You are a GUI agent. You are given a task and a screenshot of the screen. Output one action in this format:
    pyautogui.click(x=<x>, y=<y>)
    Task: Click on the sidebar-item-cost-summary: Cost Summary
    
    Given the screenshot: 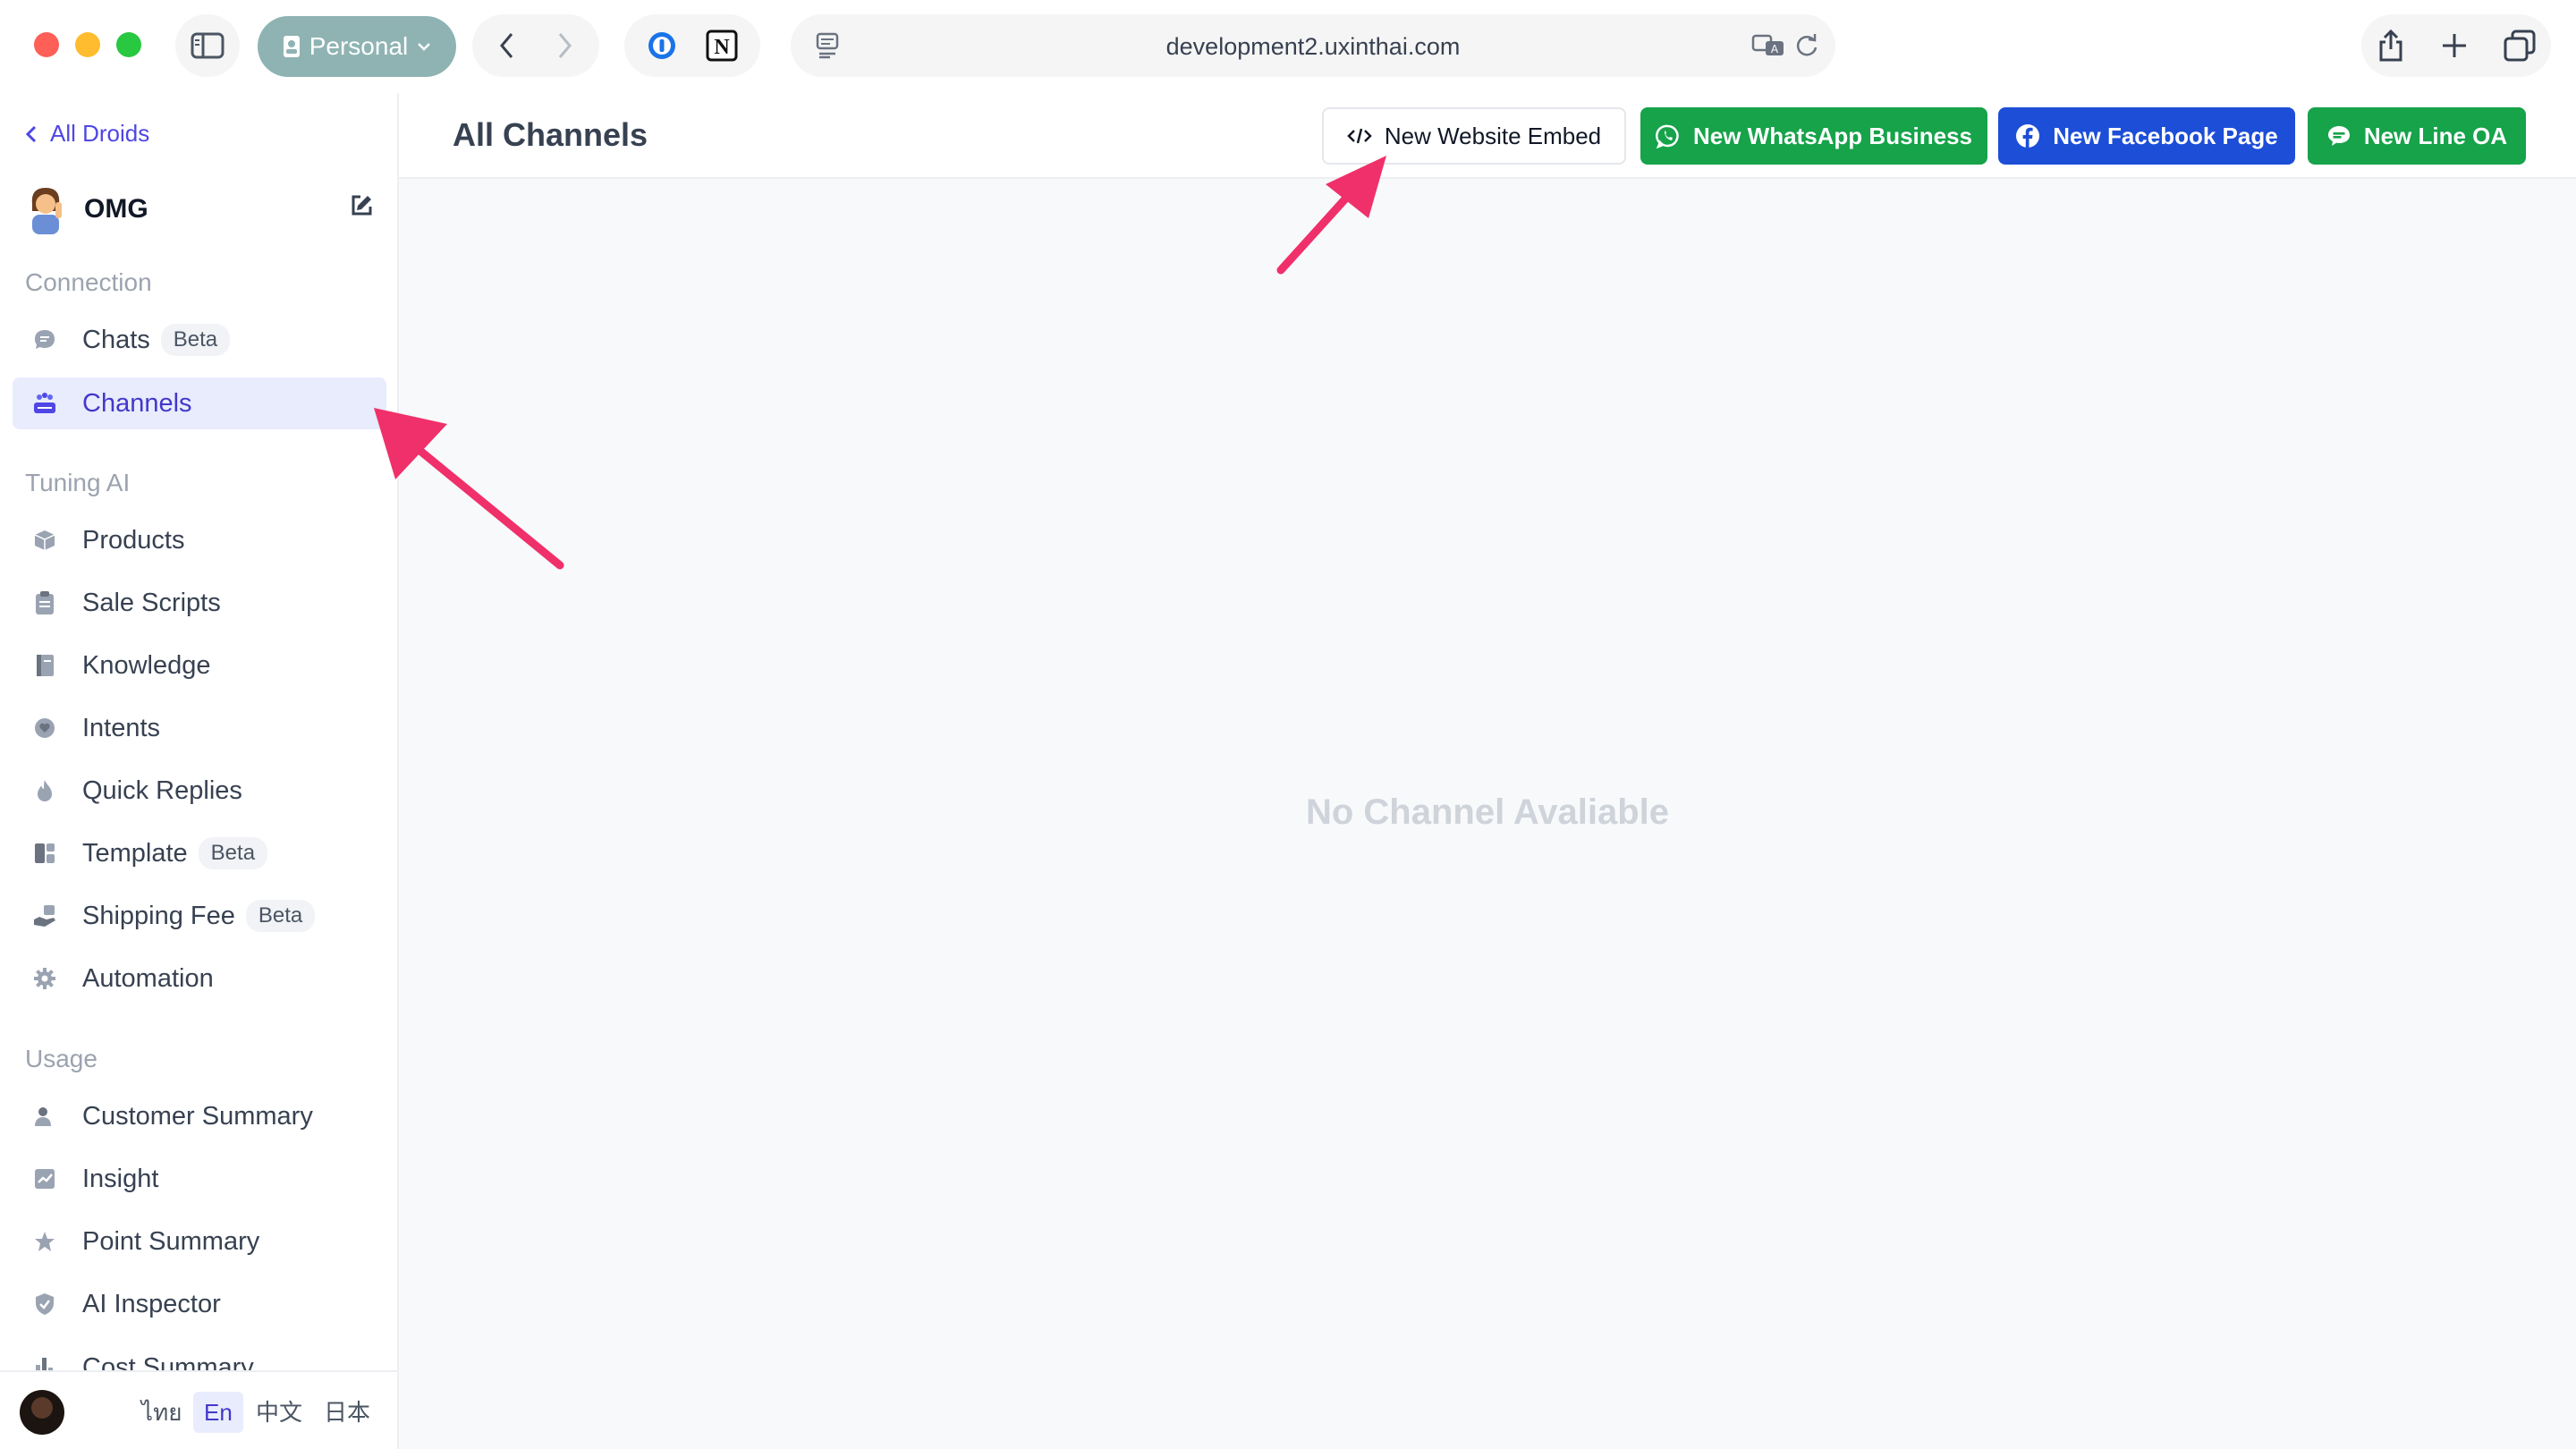 What is the action you would take?
    pyautogui.click(x=199, y=1355)
    